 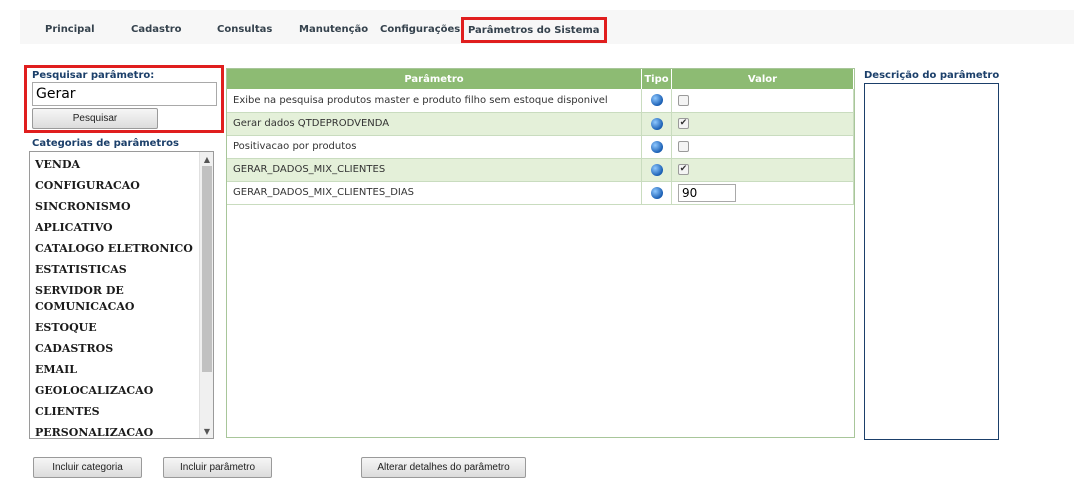 I want to click on category-item-venda: VENDA, so click(x=114, y=165).